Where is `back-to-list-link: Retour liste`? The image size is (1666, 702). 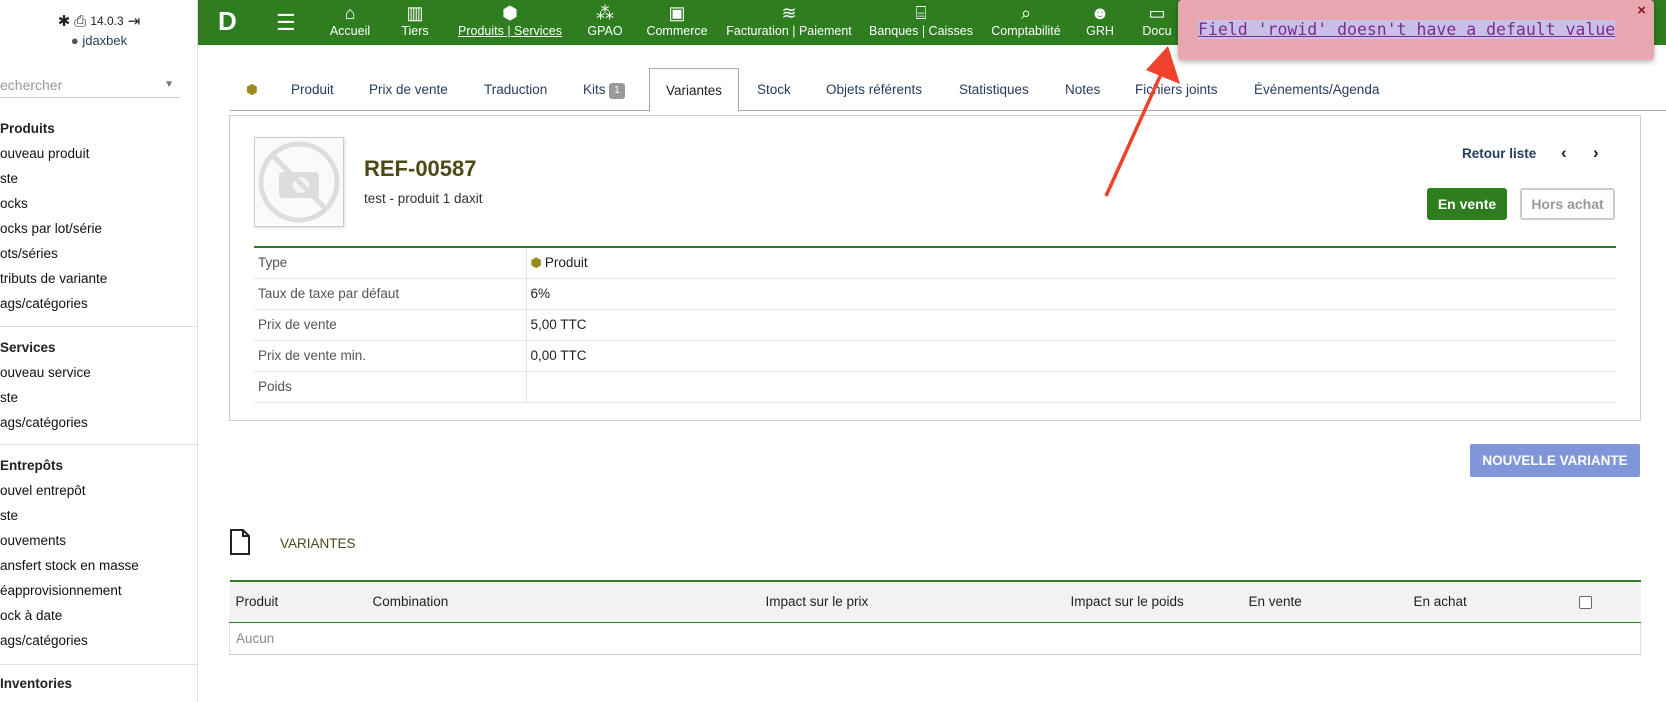 back-to-list-link: Retour liste is located at coordinates (1499, 153).